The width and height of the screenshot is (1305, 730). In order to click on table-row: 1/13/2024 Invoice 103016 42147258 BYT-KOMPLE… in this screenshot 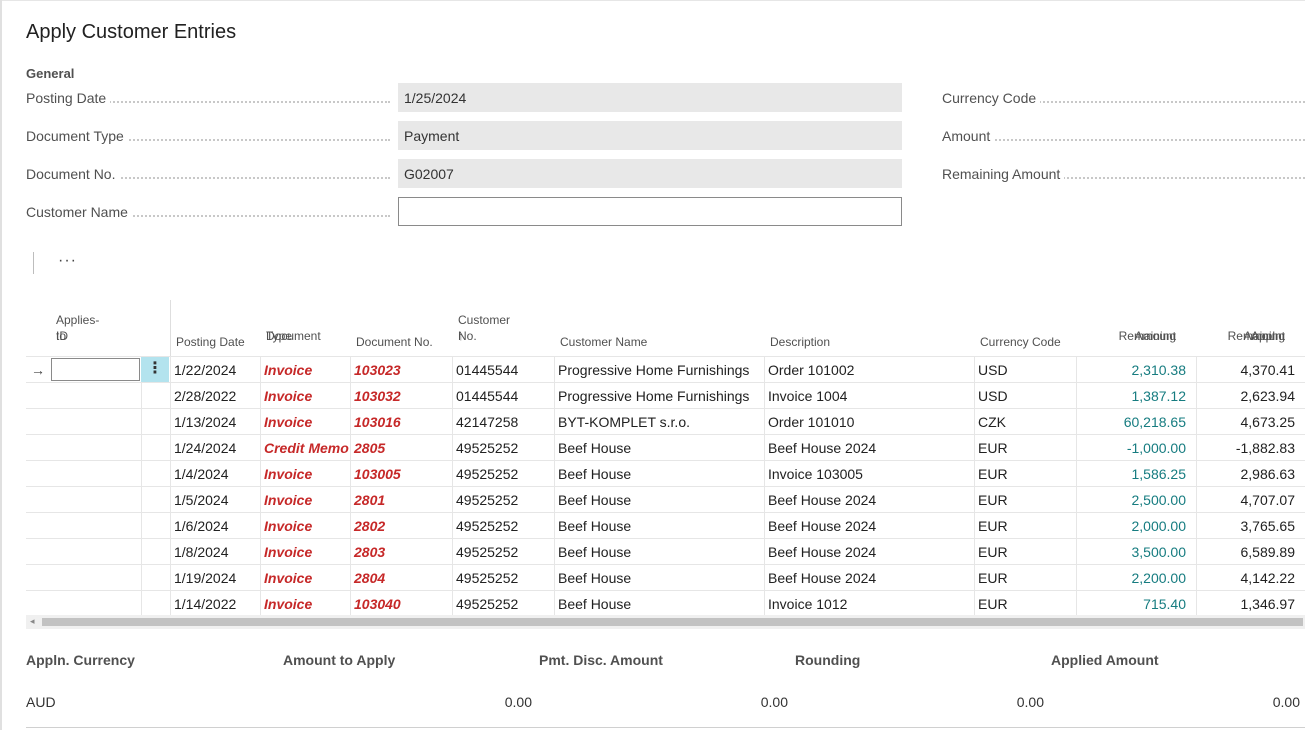, I will do `click(665, 421)`.